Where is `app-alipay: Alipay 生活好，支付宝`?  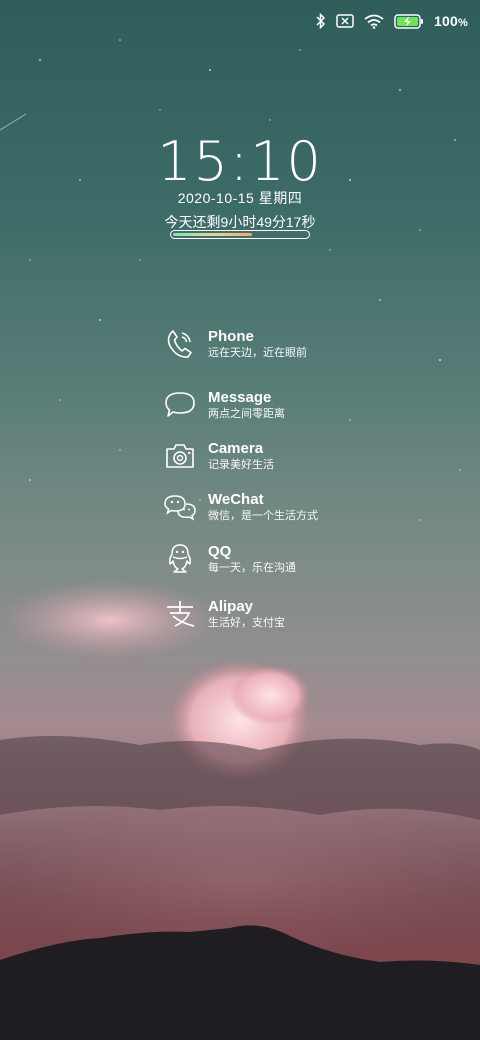 app-alipay: Alipay 生活好，支付宝 is located at coordinates (310, 614).